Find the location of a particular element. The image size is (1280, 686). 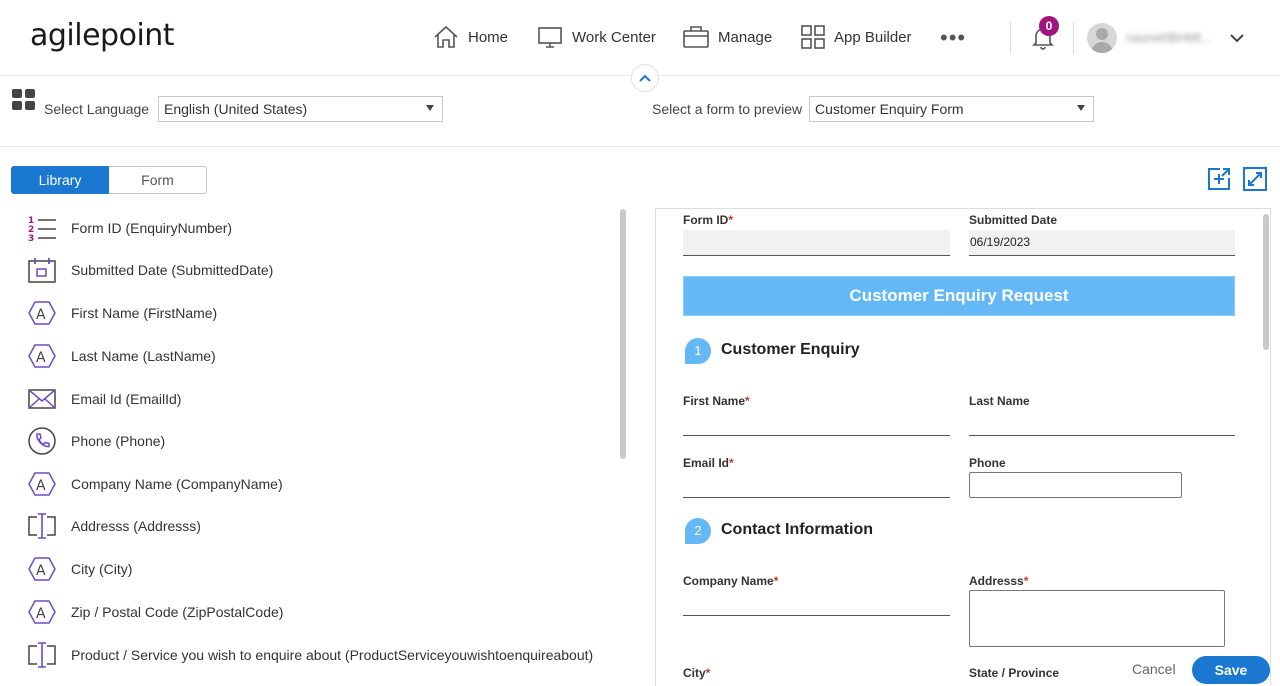

section-title: Customer Enquiry is located at coordinates (790, 349).